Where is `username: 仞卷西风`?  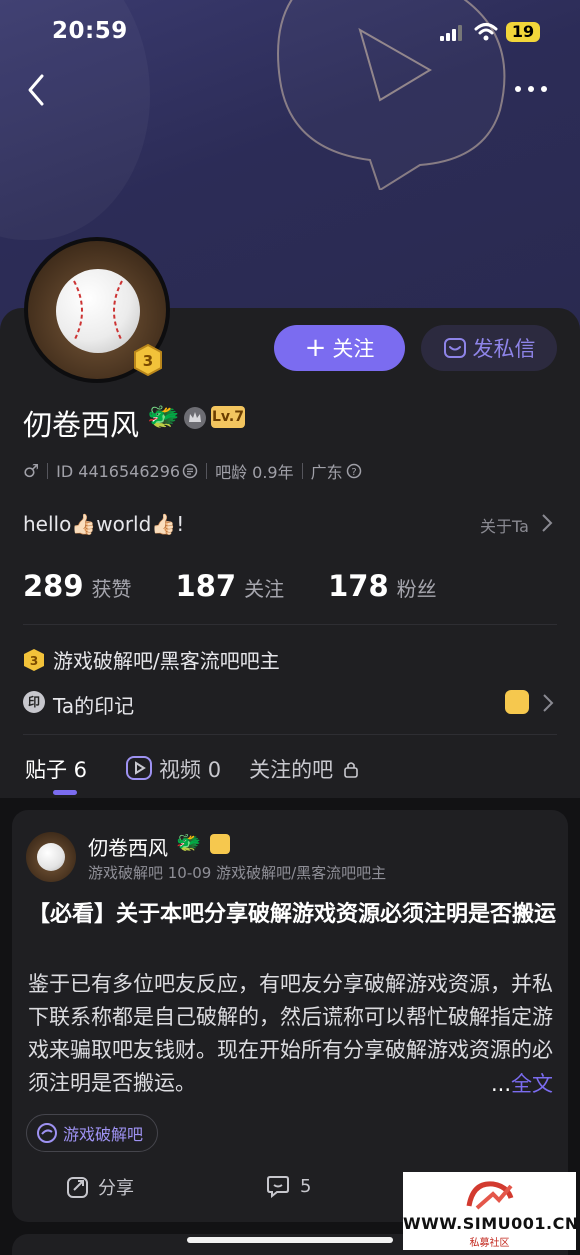 username: 仞卷西风 is located at coordinates (81, 425).